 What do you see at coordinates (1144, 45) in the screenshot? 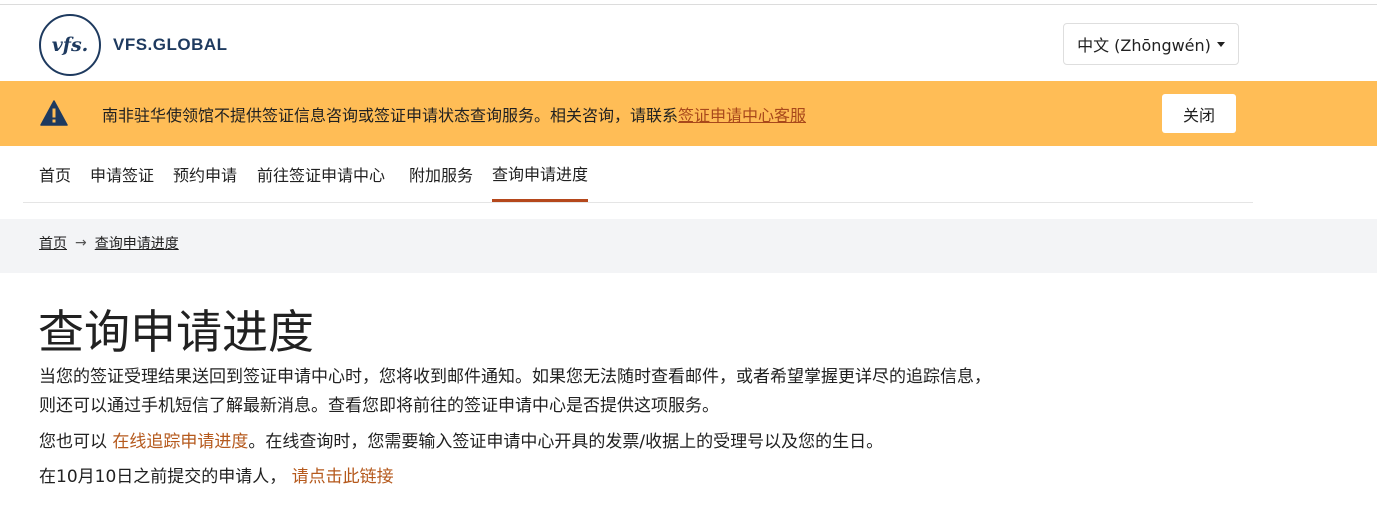
I see `language-label: 中文 (Zhōngwén)` at bounding box center [1144, 45].